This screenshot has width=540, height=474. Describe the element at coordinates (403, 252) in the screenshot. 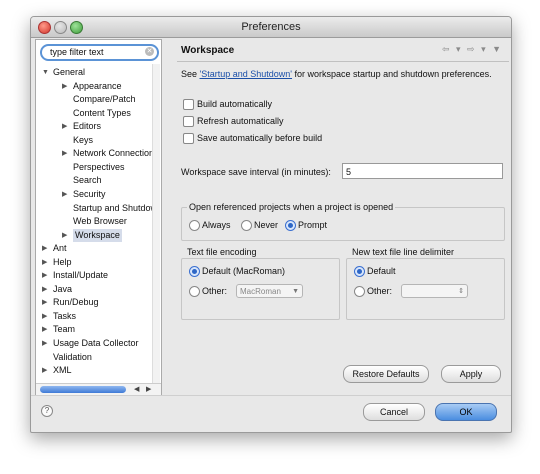

I see `delimiter-title: New text file line delimiter` at that location.